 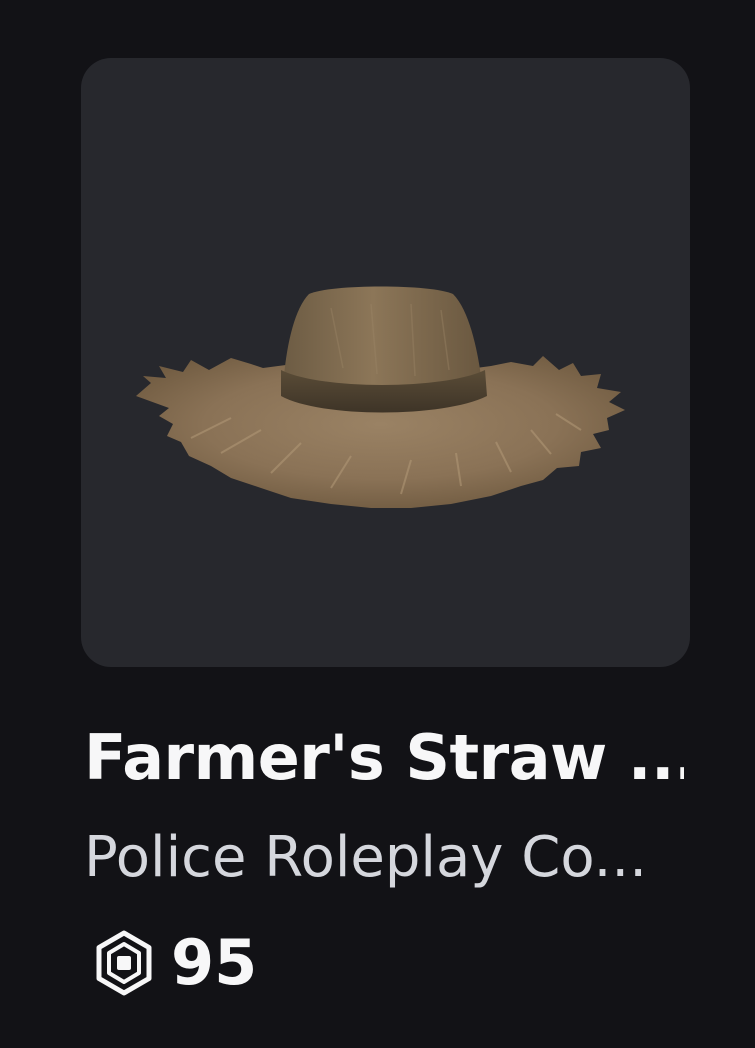 What do you see at coordinates (124, 963) in the screenshot?
I see `robux-icon` at bounding box center [124, 963].